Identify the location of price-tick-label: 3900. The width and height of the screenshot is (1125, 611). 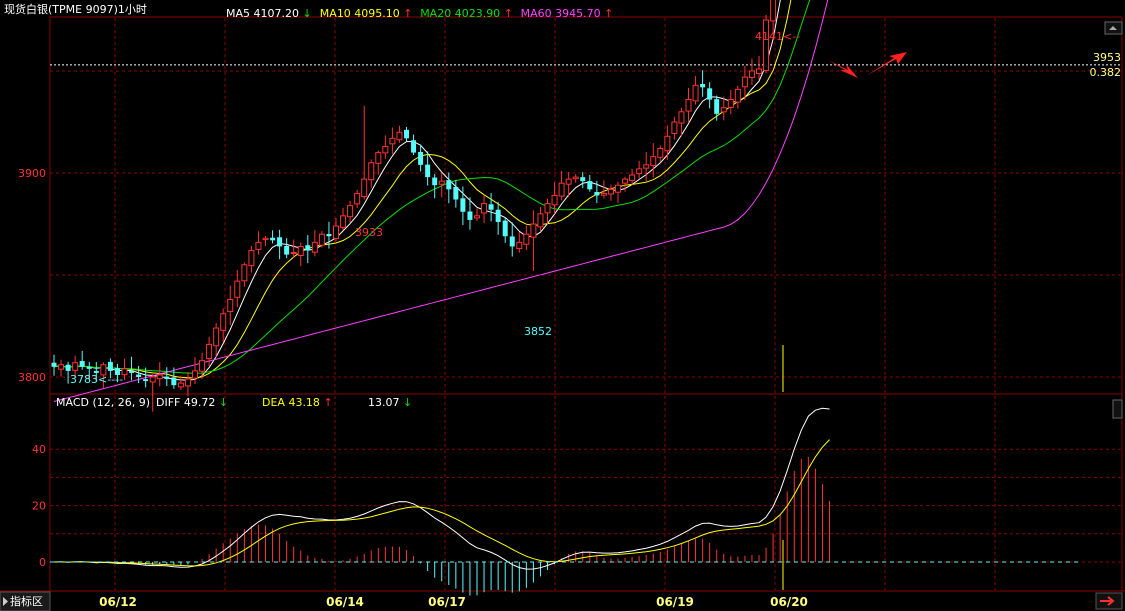
(32, 173).